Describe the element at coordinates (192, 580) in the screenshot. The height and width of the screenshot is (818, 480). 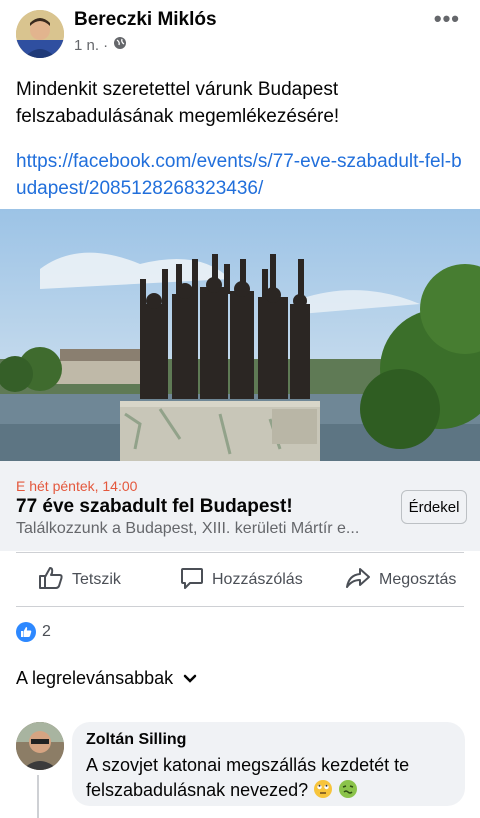
I see `comment-icon` at that location.